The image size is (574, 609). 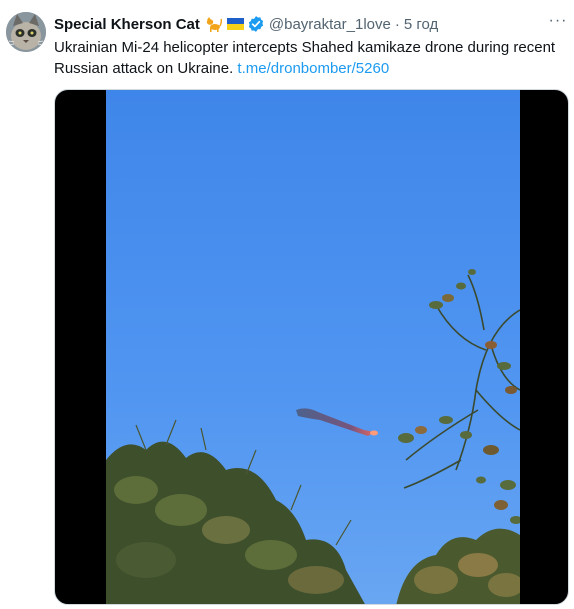 I want to click on author-name: Special Kherson Cat, so click(x=127, y=24).